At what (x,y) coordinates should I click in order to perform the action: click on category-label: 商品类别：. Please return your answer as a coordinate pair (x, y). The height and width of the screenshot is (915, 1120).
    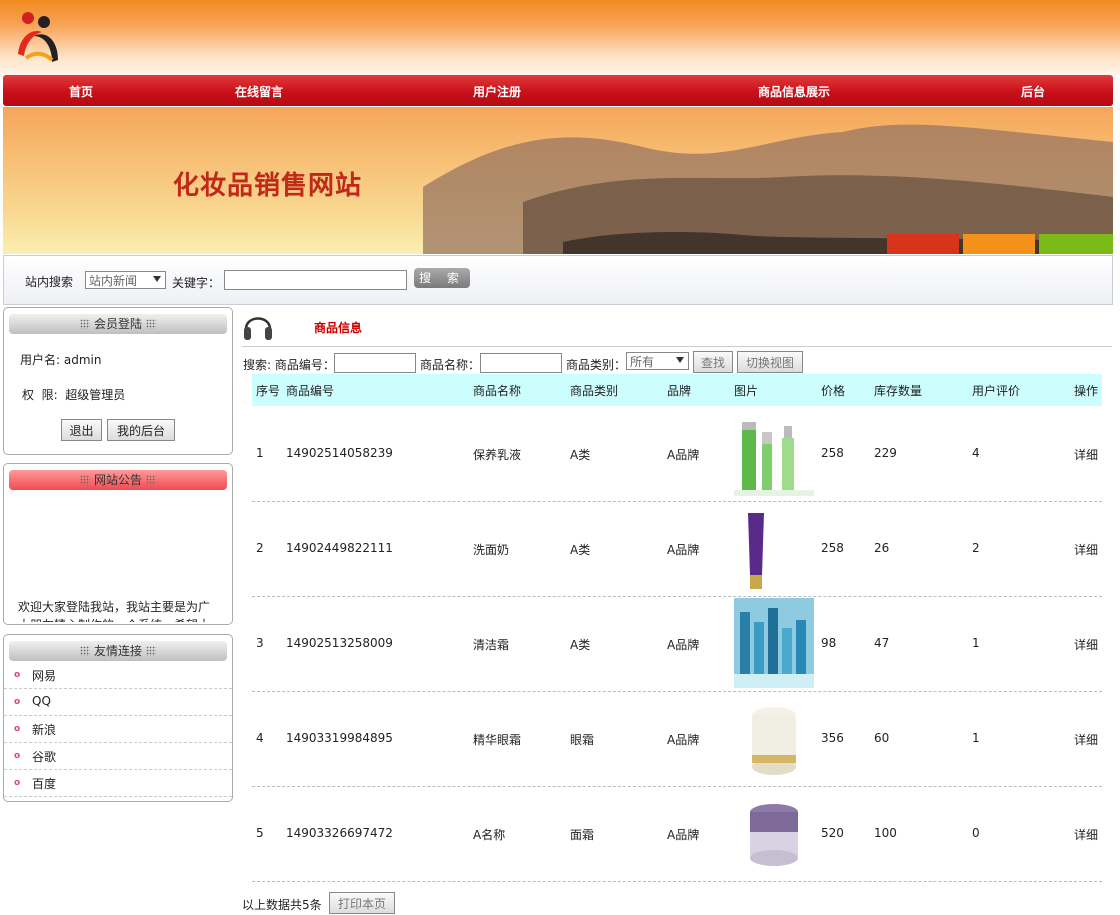
    Looking at the image, I should click on (596, 365).